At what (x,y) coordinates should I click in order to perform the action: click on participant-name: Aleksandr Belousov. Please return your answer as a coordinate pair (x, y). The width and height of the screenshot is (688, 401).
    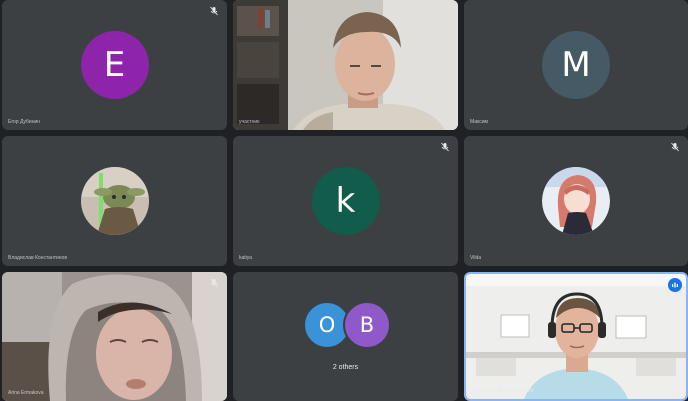
    Looking at the image, I should click on (503, 390).